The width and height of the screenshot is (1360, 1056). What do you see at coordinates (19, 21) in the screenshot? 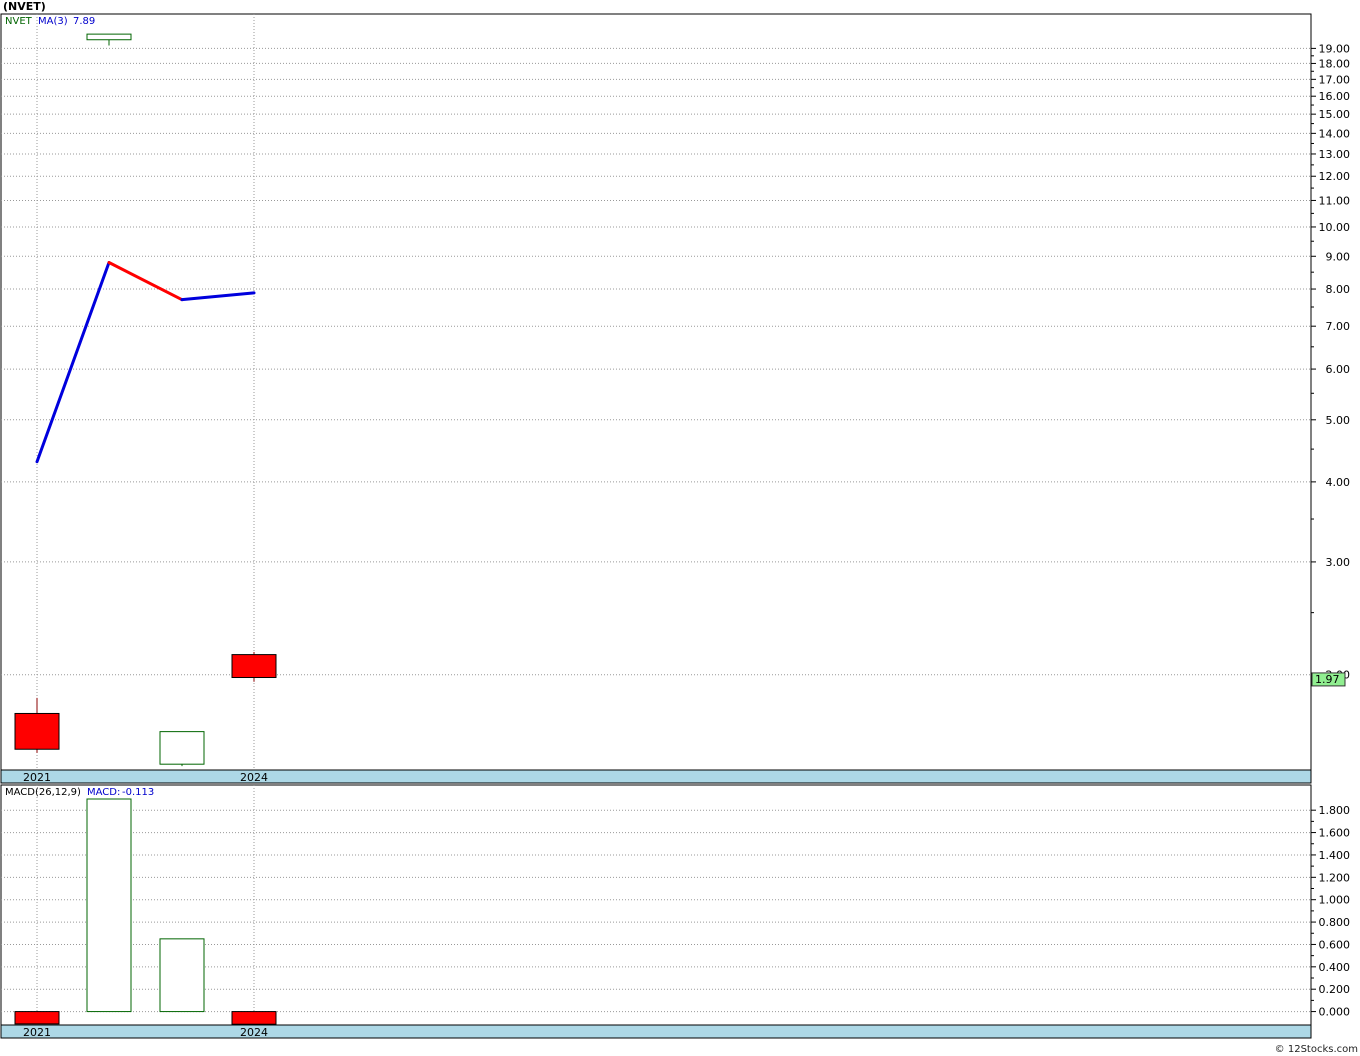
I see `price-legend-ticker: NVET` at bounding box center [19, 21].